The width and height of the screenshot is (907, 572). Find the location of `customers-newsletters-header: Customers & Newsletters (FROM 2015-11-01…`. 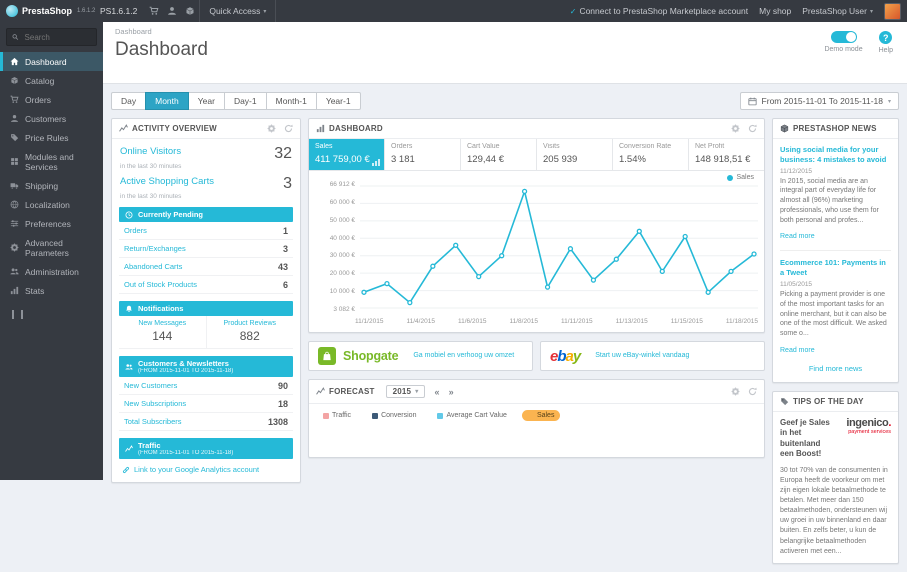

customers-newsletters-header: Customers & Newsletters (FROM 2015-11-01… is located at coordinates (206, 366).